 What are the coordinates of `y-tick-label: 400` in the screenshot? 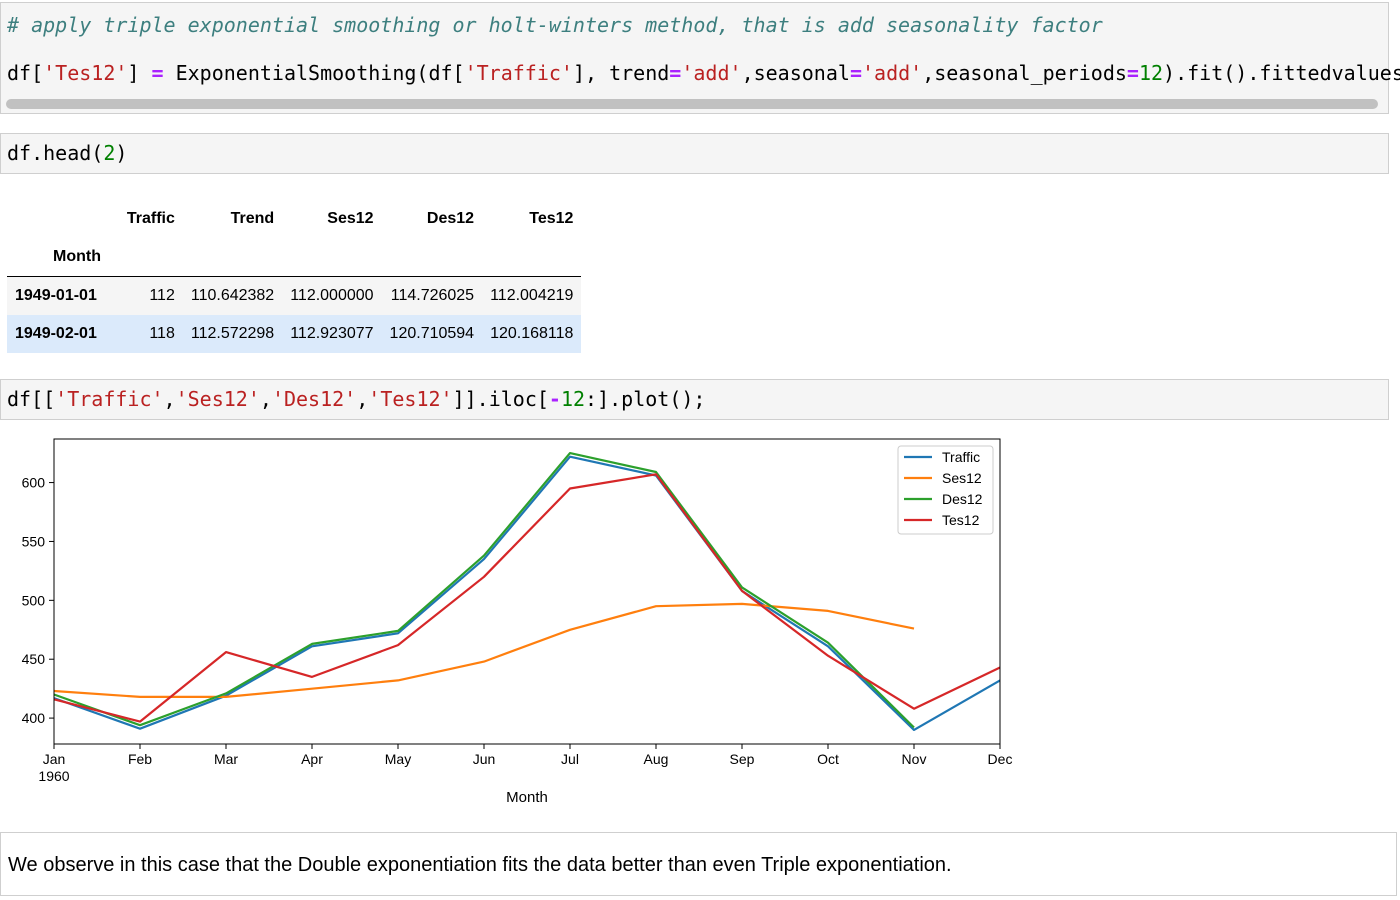 It's located at (34, 718).